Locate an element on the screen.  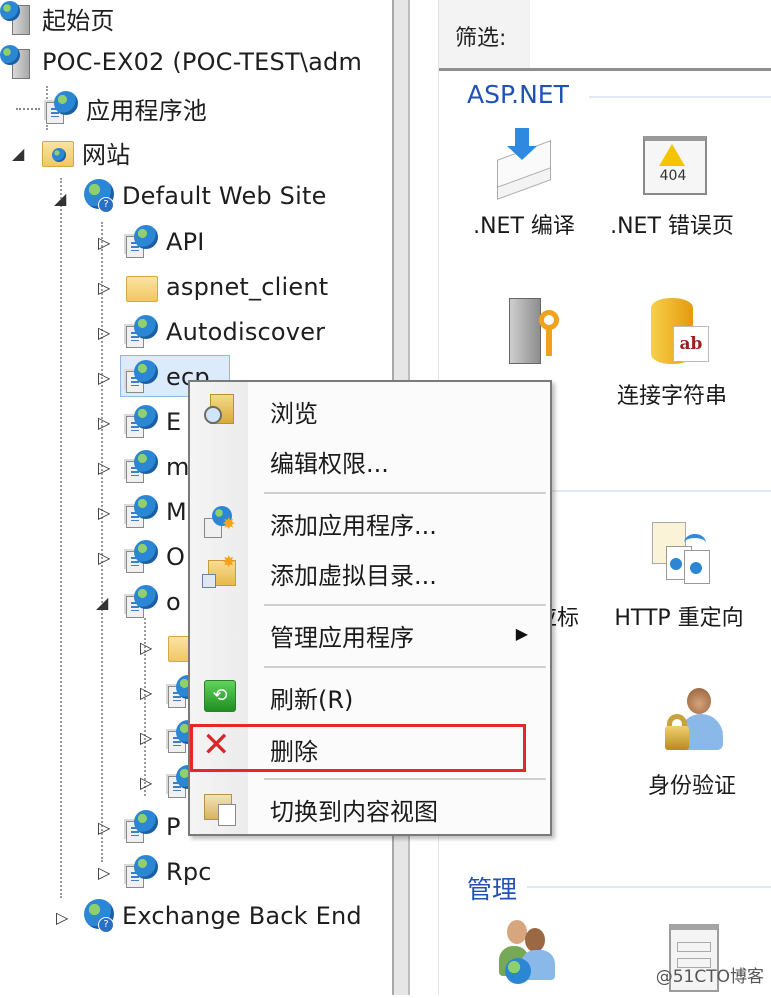
menu-item-browse: 浏览 is located at coordinates (370, 410).